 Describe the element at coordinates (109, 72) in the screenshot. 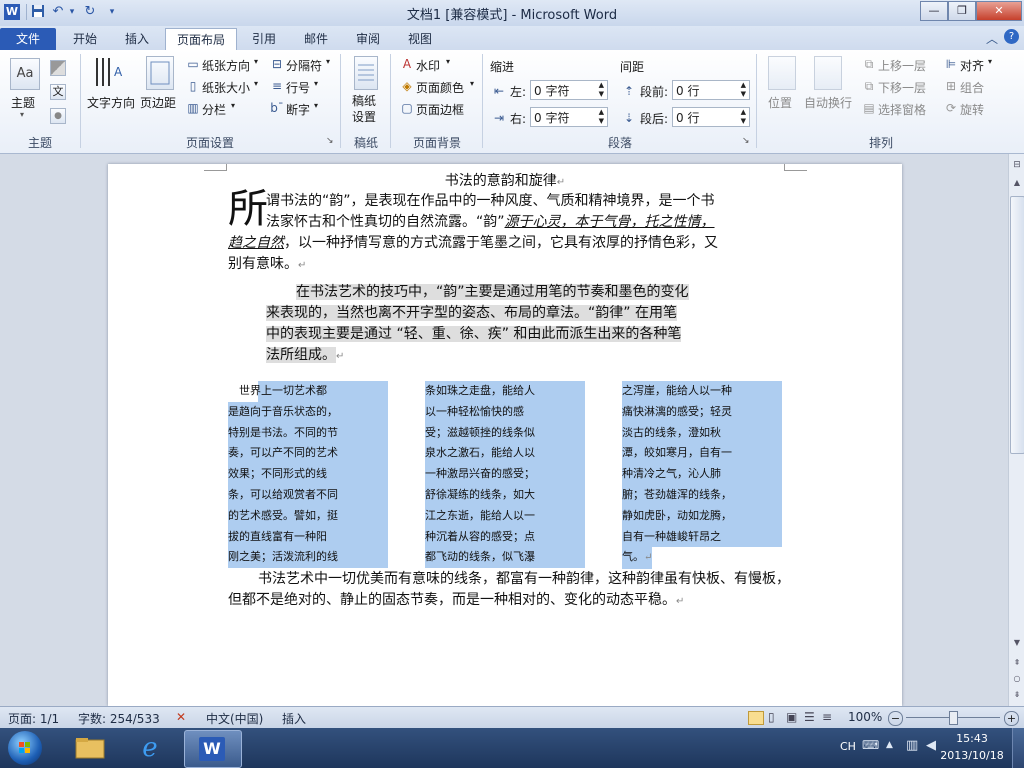

I see `text-direction-icon: A` at that location.